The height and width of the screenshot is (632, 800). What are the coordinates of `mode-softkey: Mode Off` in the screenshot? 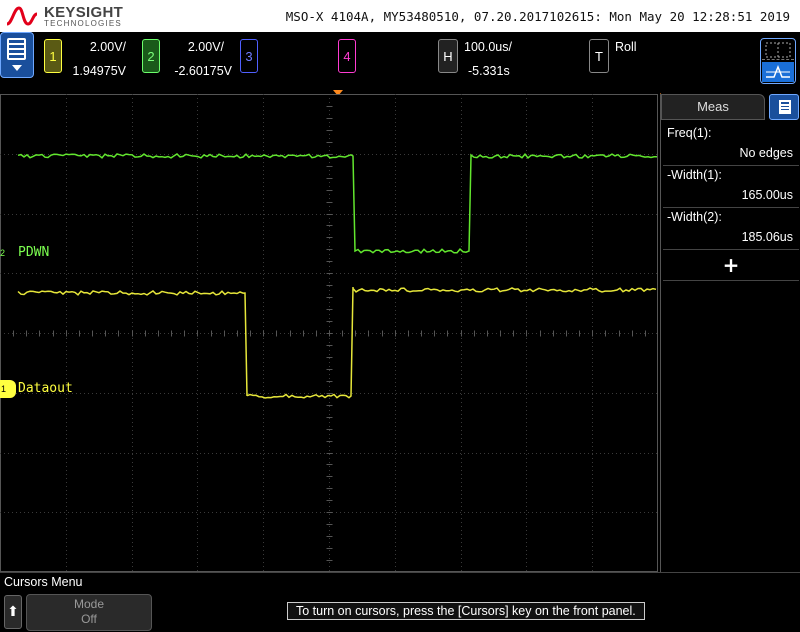 It's located at (89, 612).